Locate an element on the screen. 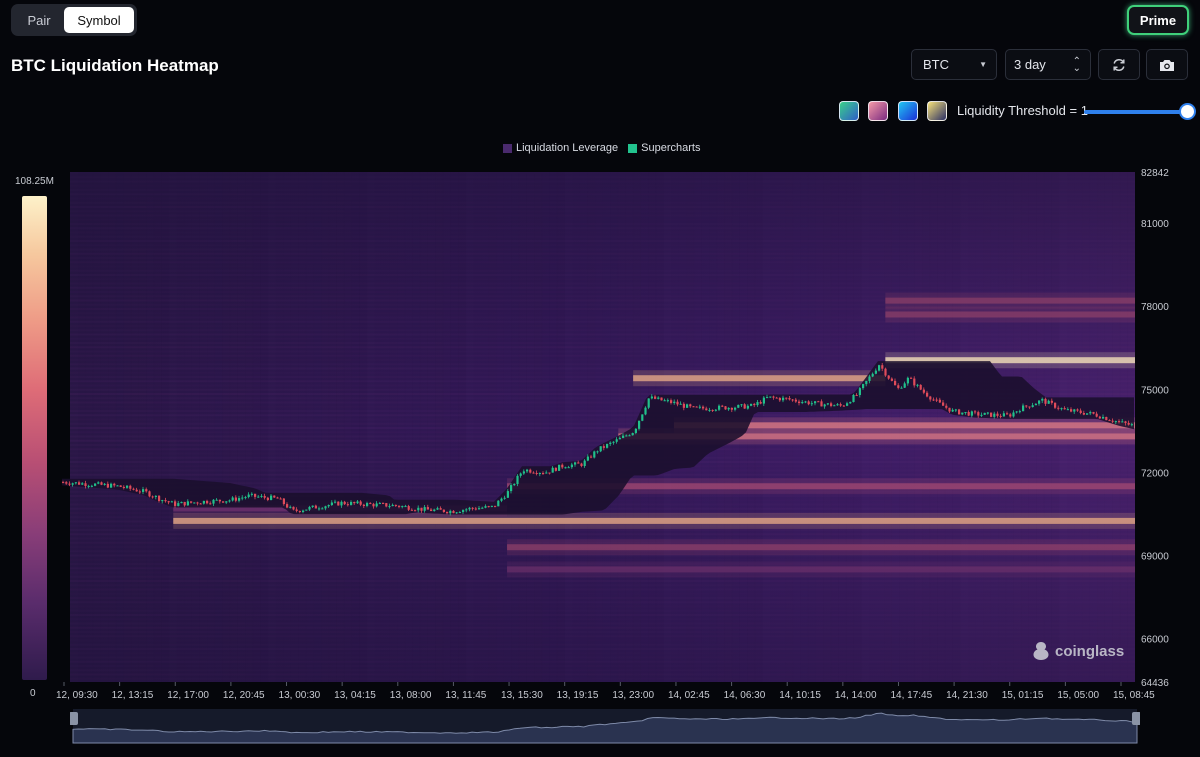 The height and width of the screenshot is (757, 1200). y-tick-label: 64436 is located at coordinates (1155, 683).